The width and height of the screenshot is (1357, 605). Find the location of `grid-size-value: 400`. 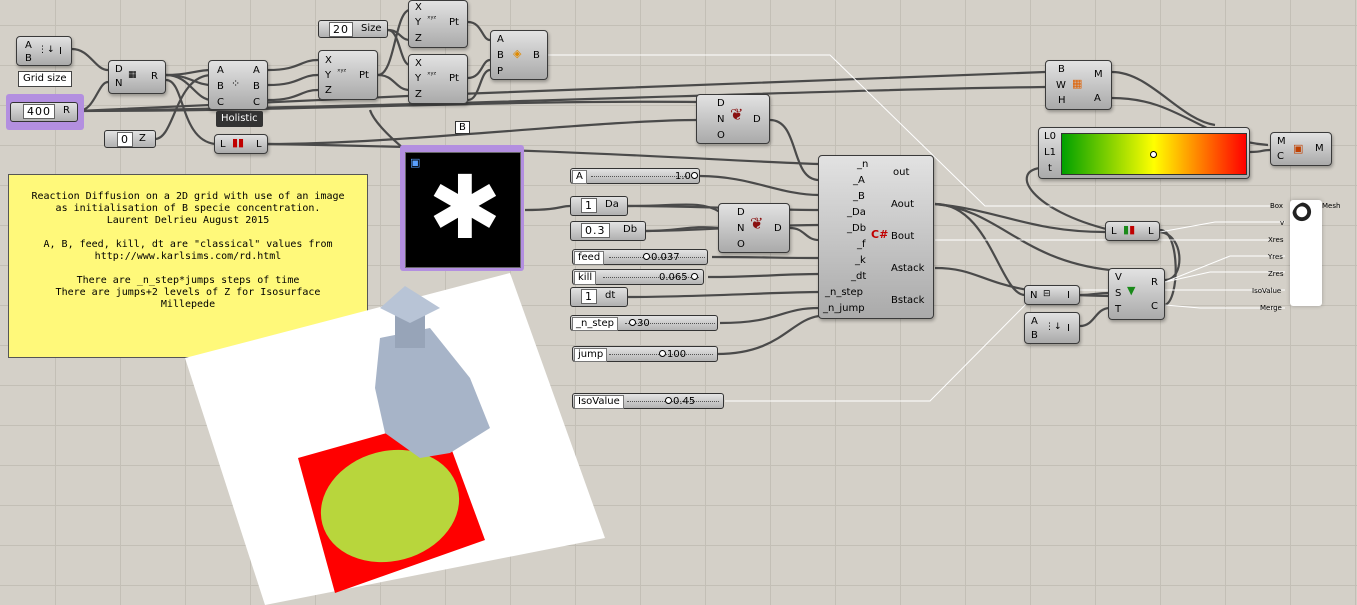

grid-size-value: 400 is located at coordinates (39, 111).